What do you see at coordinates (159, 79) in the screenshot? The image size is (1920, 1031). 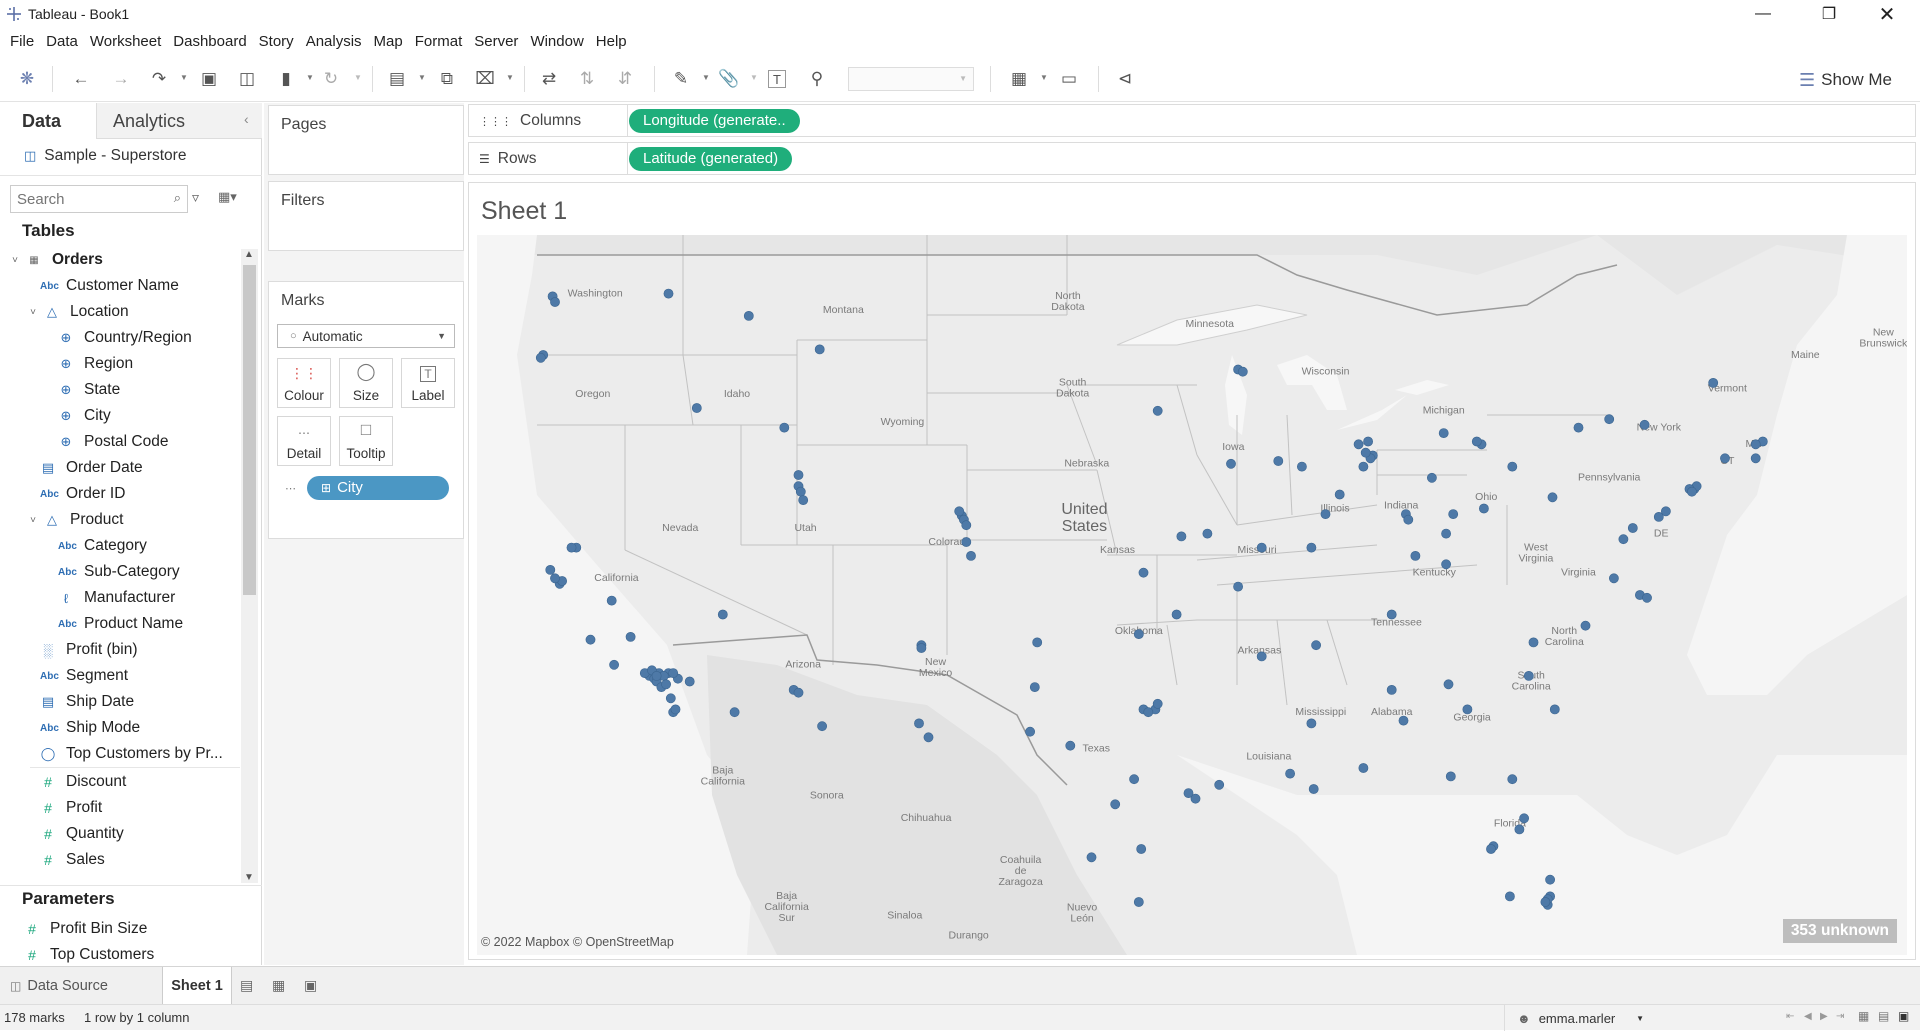 I see `replay-icon: ↷` at bounding box center [159, 79].